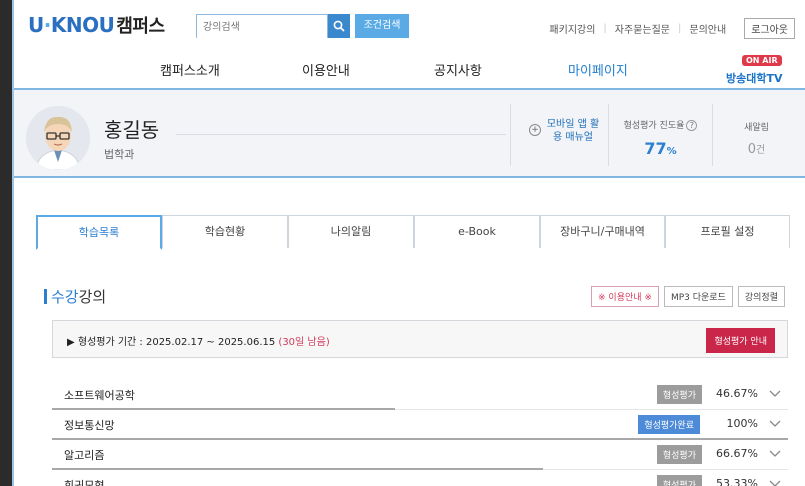 Image resolution: width=805 pixels, height=486 pixels. I want to click on course-row: 알고리즘 형성평가 66.67%, so click(420, 455).